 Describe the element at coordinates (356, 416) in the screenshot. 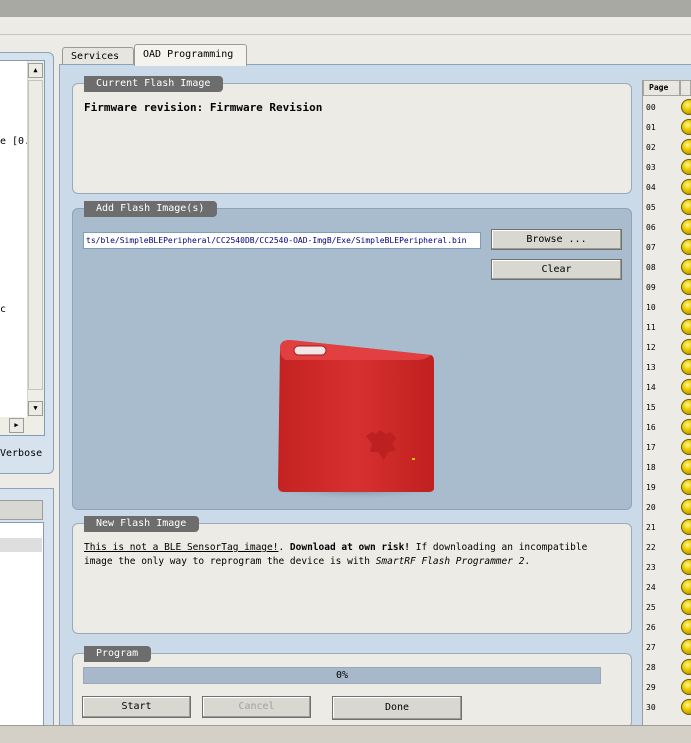

I see `tag-body` at that location.